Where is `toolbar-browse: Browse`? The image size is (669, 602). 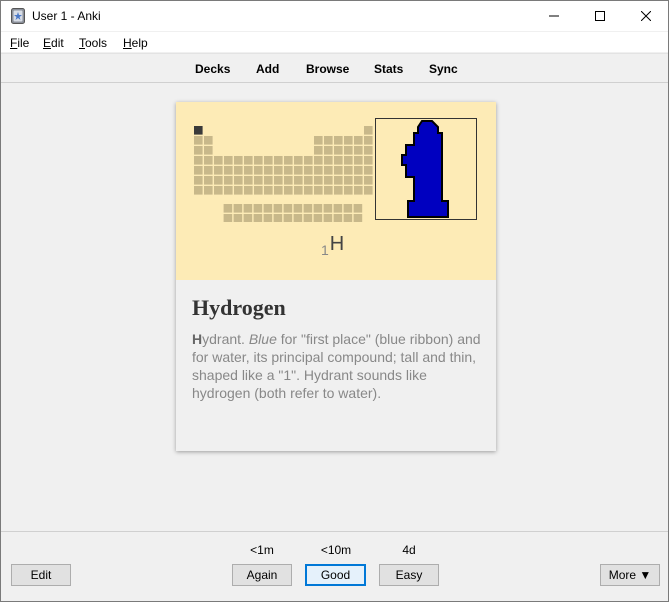 toolbar-browse: Browse is located at coordinates (327, 69).